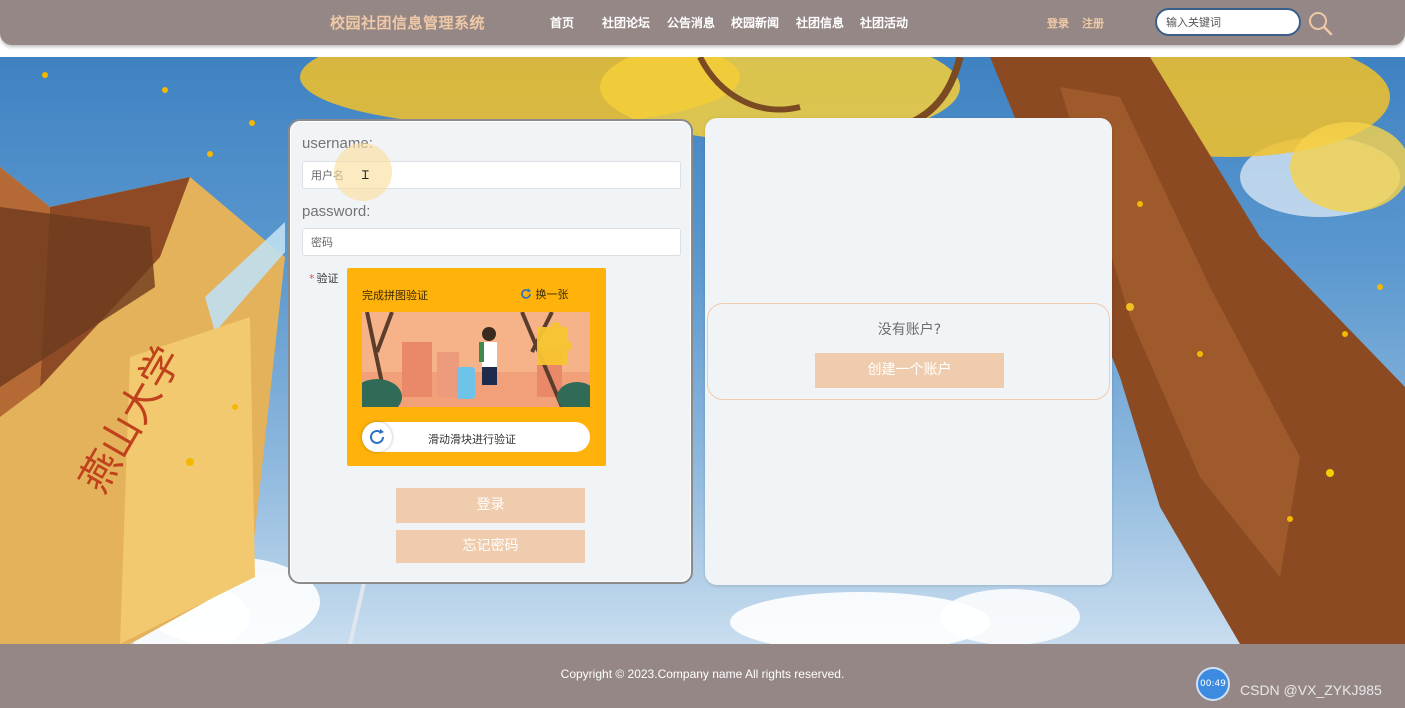  What do you see at coordinates (476, 359) in the screenshot?
I see `captcha-puzzle-image` at bounding box center [476, 359].